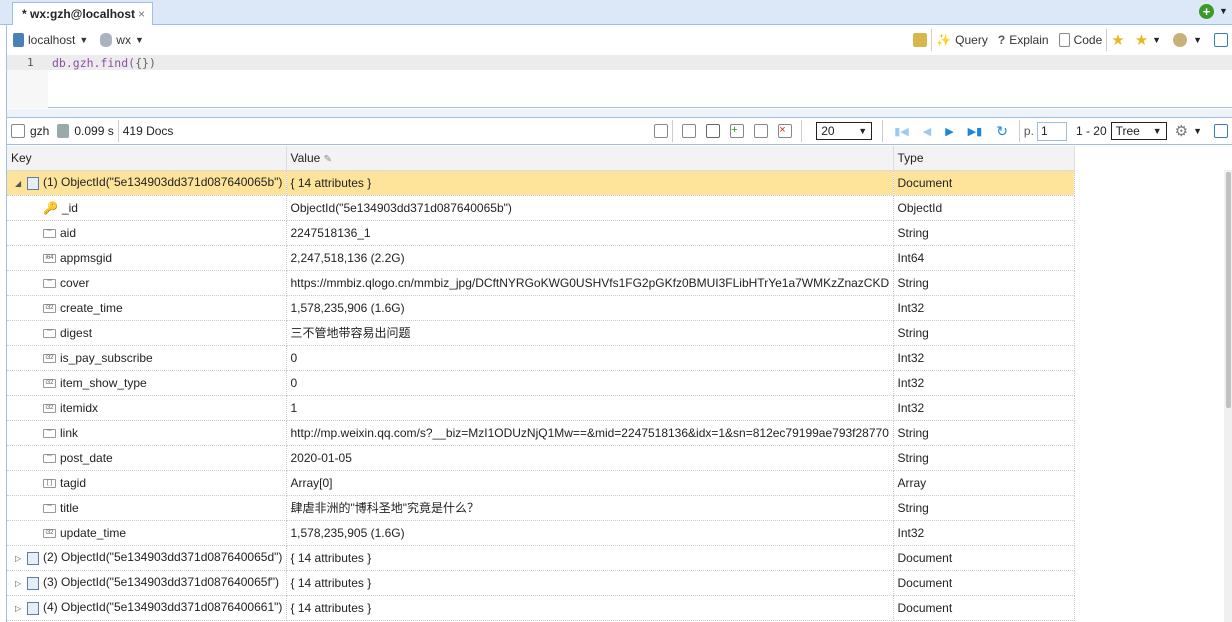 The width and height of the screenshot is (1232, 622). Describe the element at coordinates (1206, 11) in the screenshot. I see `add-tab-icon: +` at that location.